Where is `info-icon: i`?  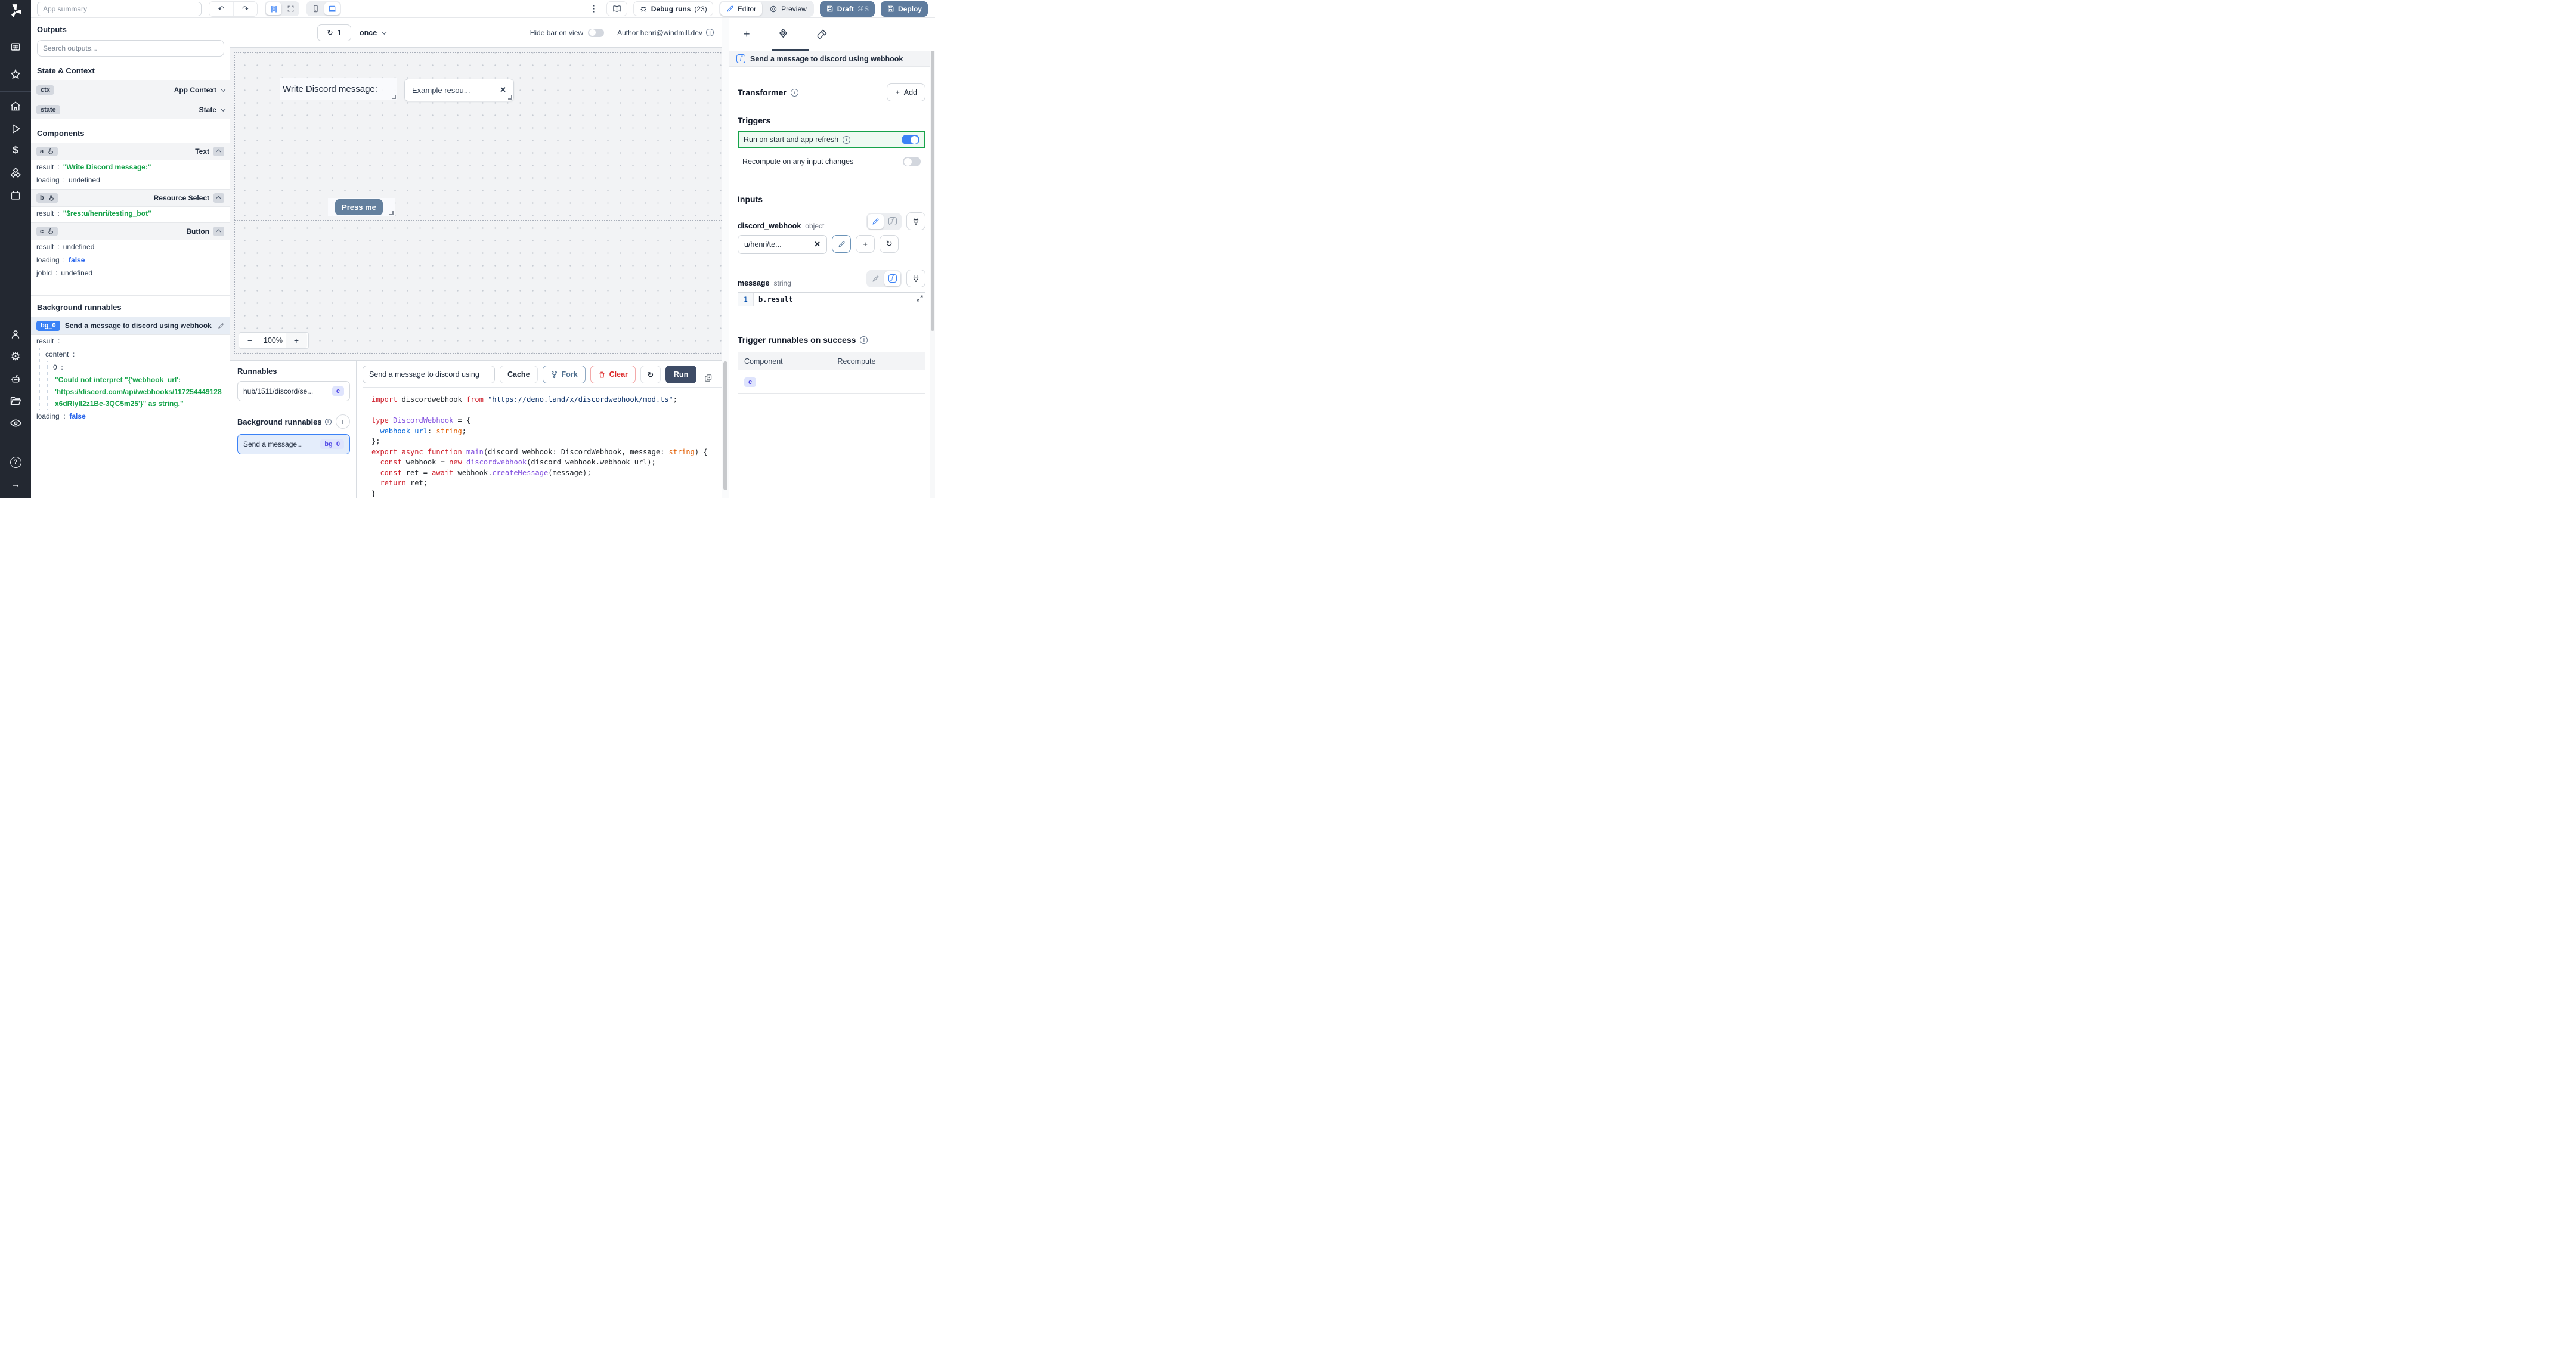
info-icon: i is located at coordinates (847, 139).